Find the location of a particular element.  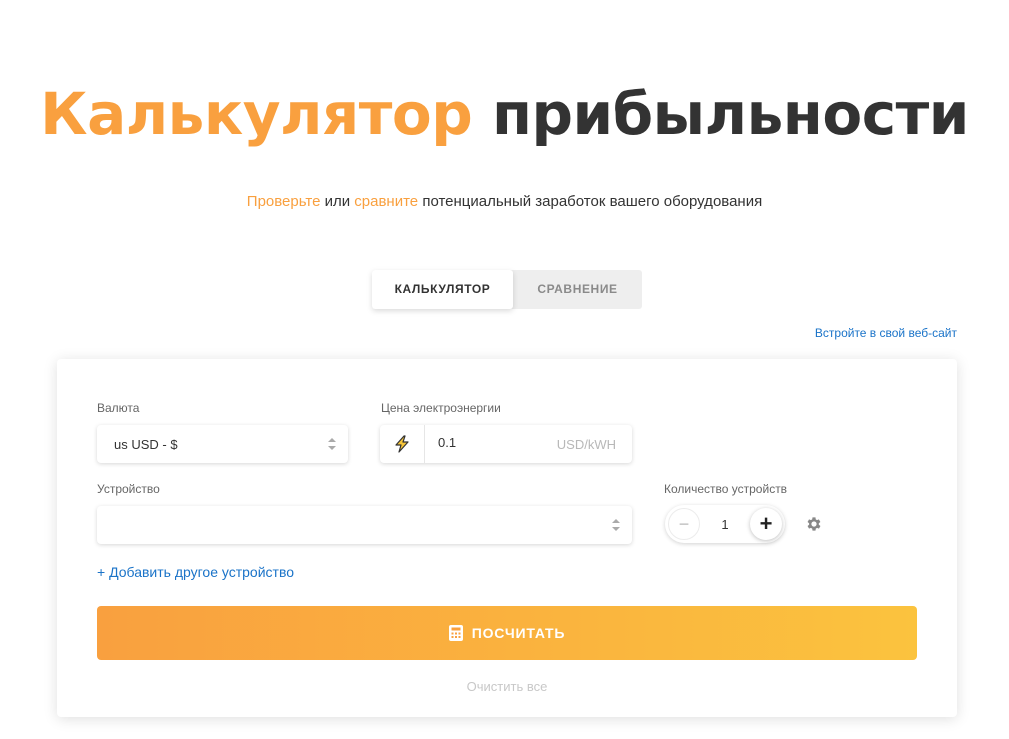

device-label: Устройство is located at coordinates (128, 489).